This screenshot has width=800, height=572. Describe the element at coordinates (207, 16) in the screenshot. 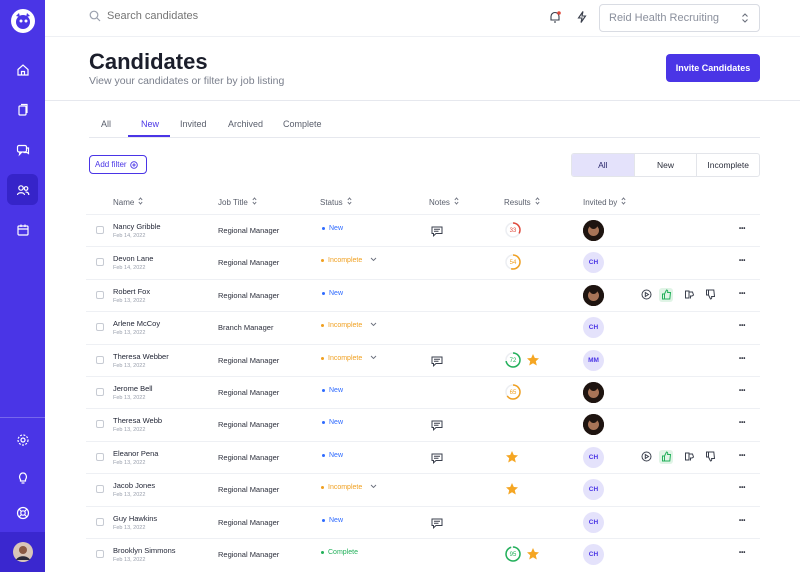

I see `search-input` at that location.